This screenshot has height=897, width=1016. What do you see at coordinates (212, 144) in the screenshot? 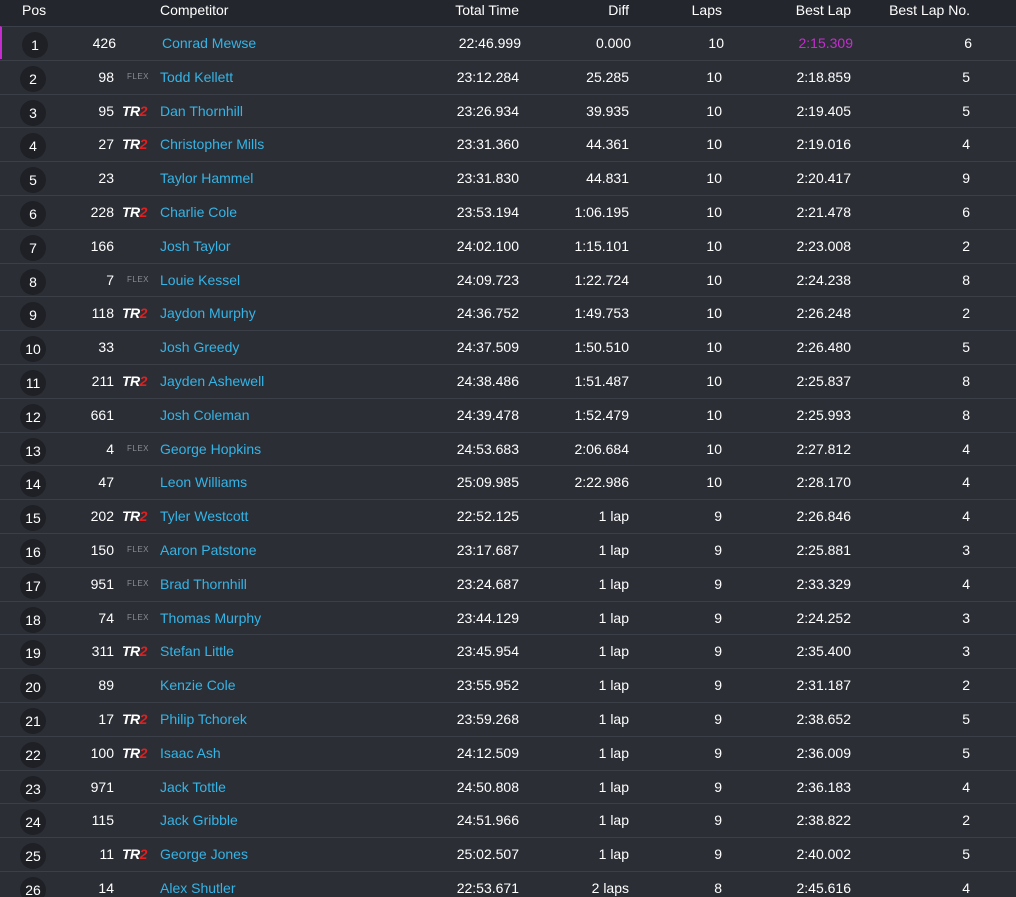
I see `competitor-link: Christopher Mills` at bounding box center [212, 144].